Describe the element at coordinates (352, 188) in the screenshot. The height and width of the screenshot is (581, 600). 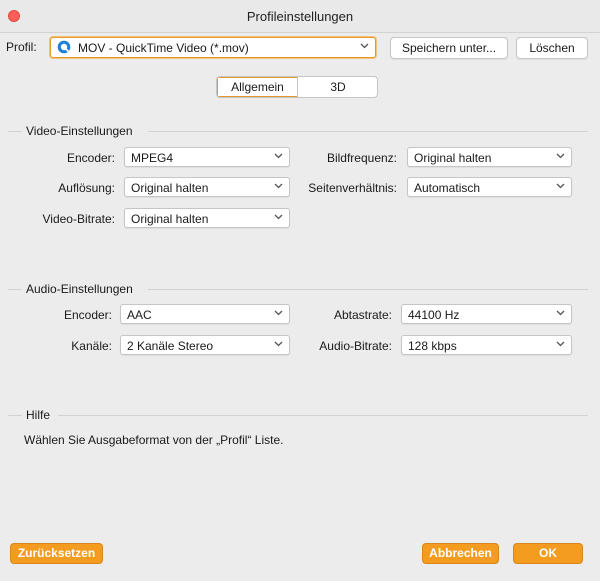
I see `aspect-ratio-label: Seitenverhältnis:` at that location.